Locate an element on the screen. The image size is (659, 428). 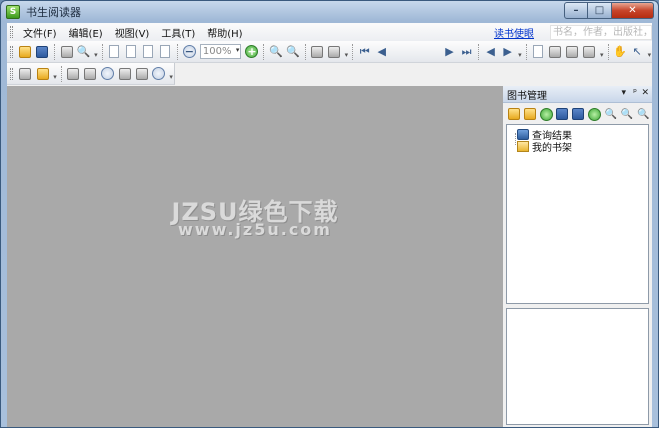
zoom-in-button: + is located at coordinates (251, 52).